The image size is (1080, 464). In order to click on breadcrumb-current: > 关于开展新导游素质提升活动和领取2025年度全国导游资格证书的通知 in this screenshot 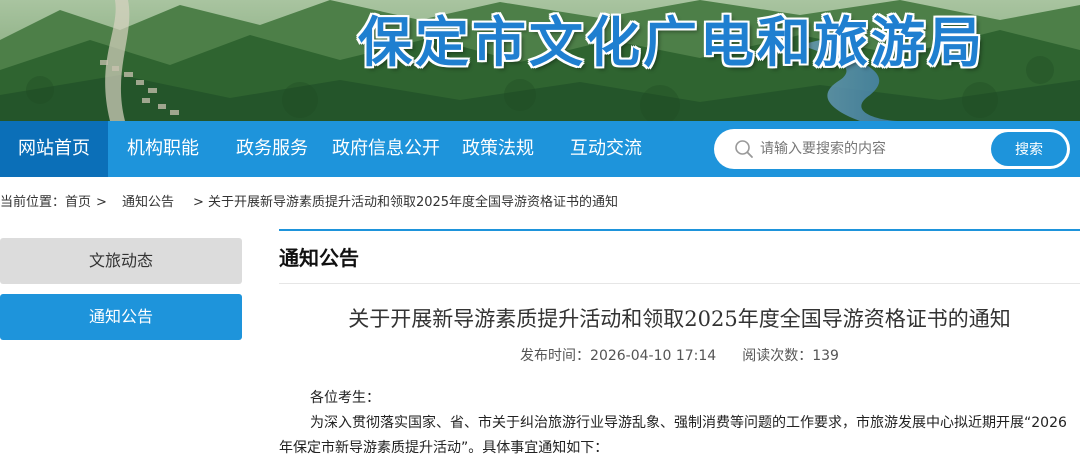, I will do `click(405, 202)`.